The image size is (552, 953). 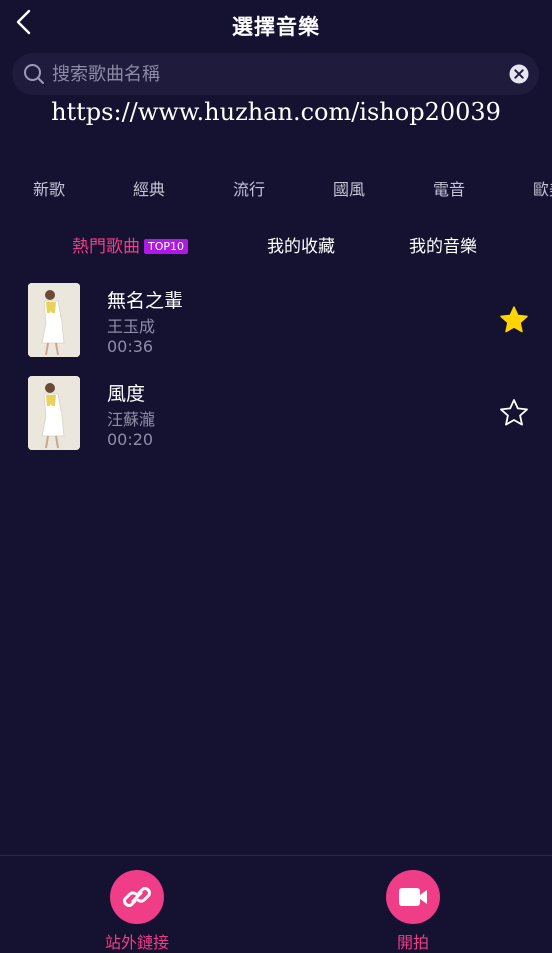 I want to click on search-input, so click(x=277, y=74).